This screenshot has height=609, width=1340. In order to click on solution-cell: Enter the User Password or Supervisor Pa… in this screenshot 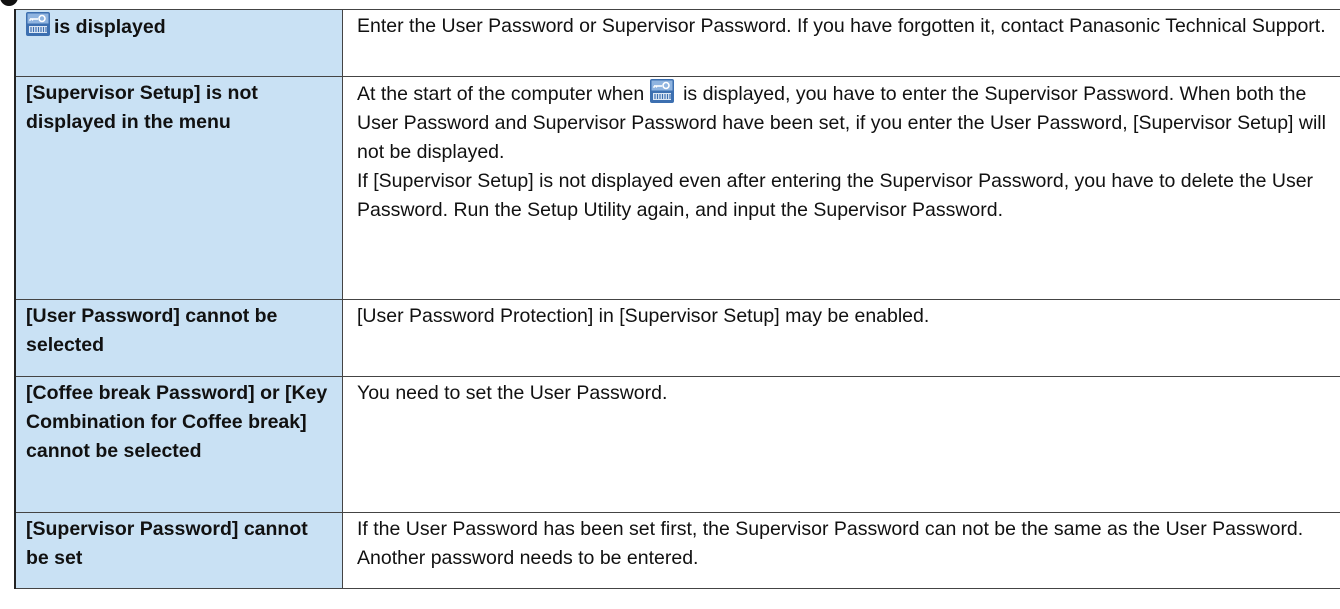, I will do `click(841, 43)`.